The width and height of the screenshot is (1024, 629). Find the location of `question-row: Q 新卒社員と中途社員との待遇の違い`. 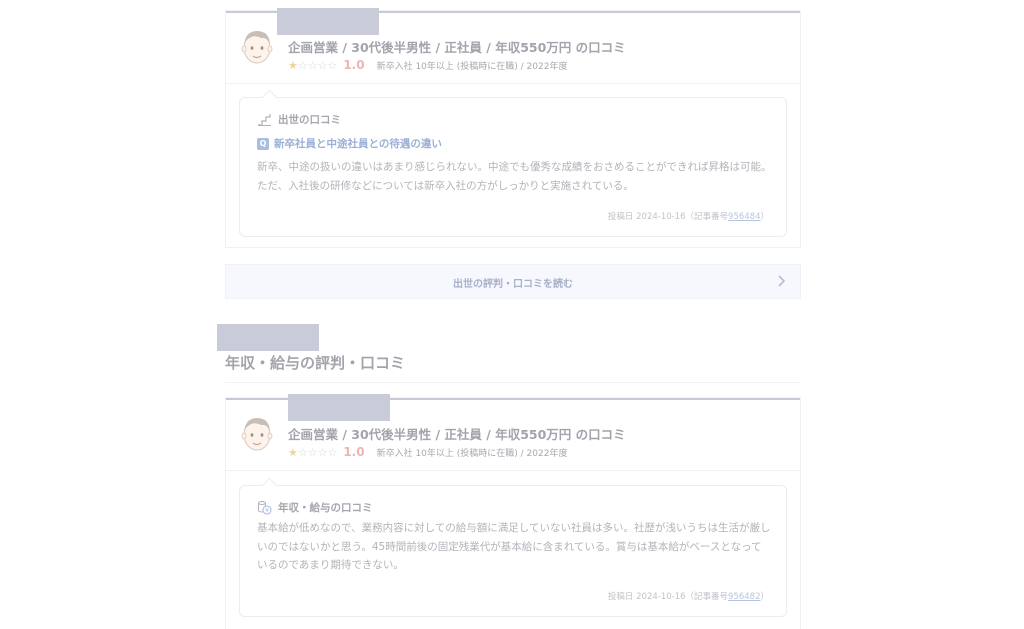

question-row: Q 新卒社員と中途社員との待遇の違い is located at coordinates (349, 143).